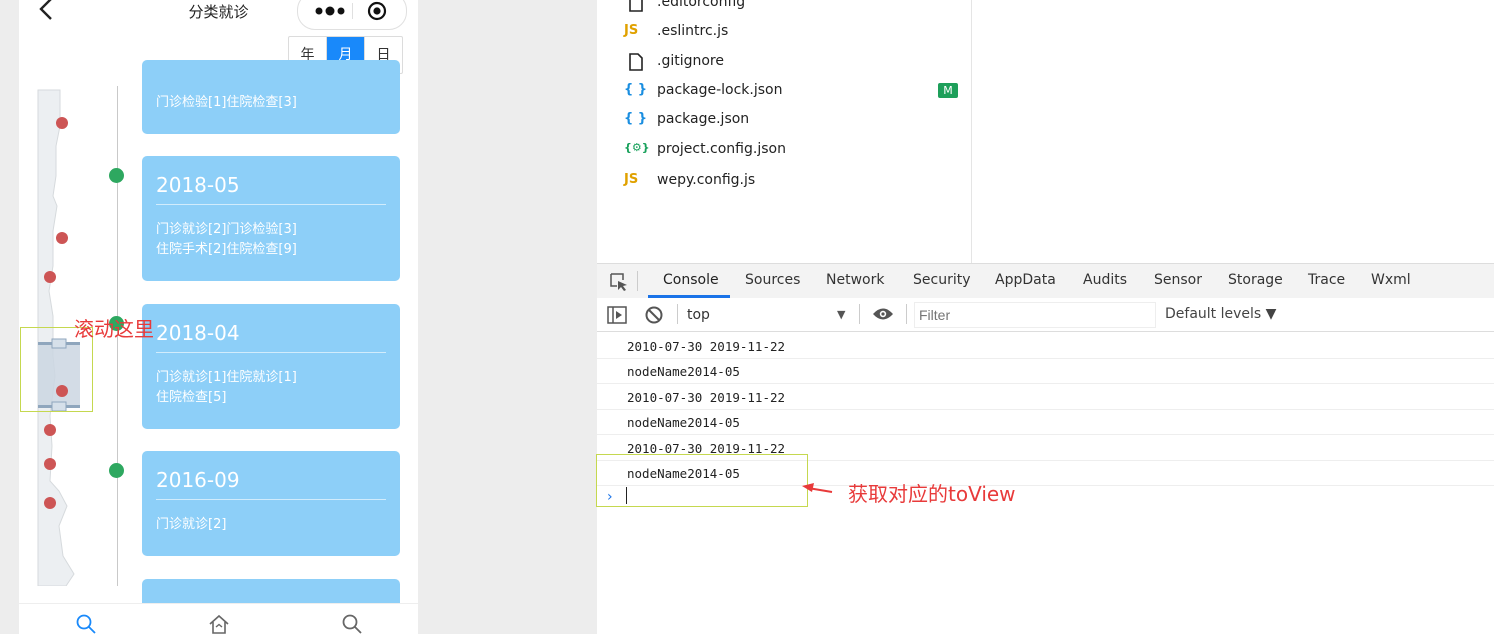 This screenshot has height=634, width=1494. I want to click on card-summary-line: 门诊就诊[2]门诊检验[3], so click(226, 229).